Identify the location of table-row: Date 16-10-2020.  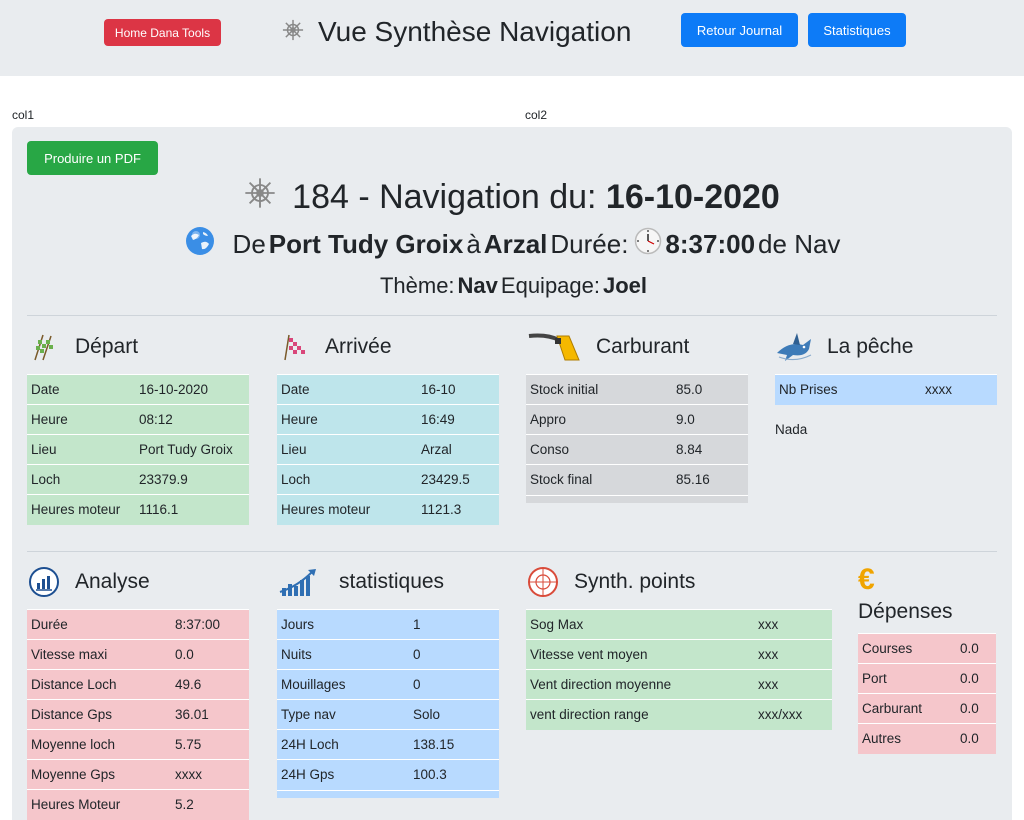
(138, 389).